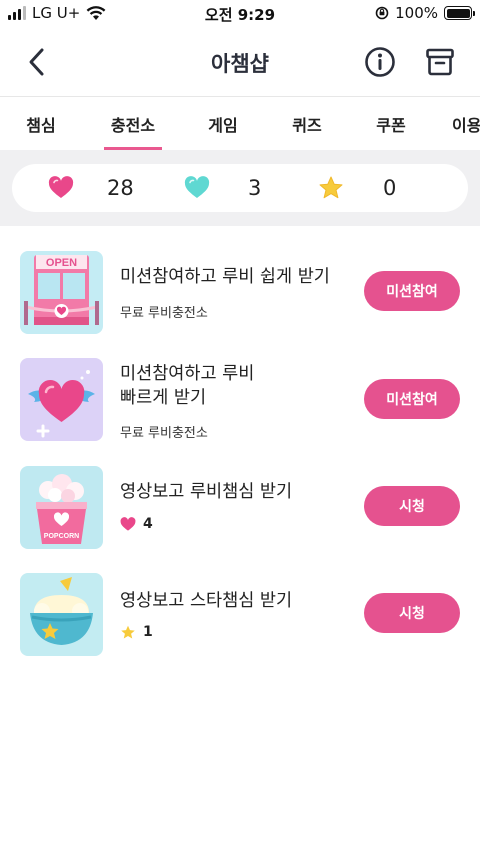 The image size is (480, 854). I want to click on reward: 4, so click(136, 524).